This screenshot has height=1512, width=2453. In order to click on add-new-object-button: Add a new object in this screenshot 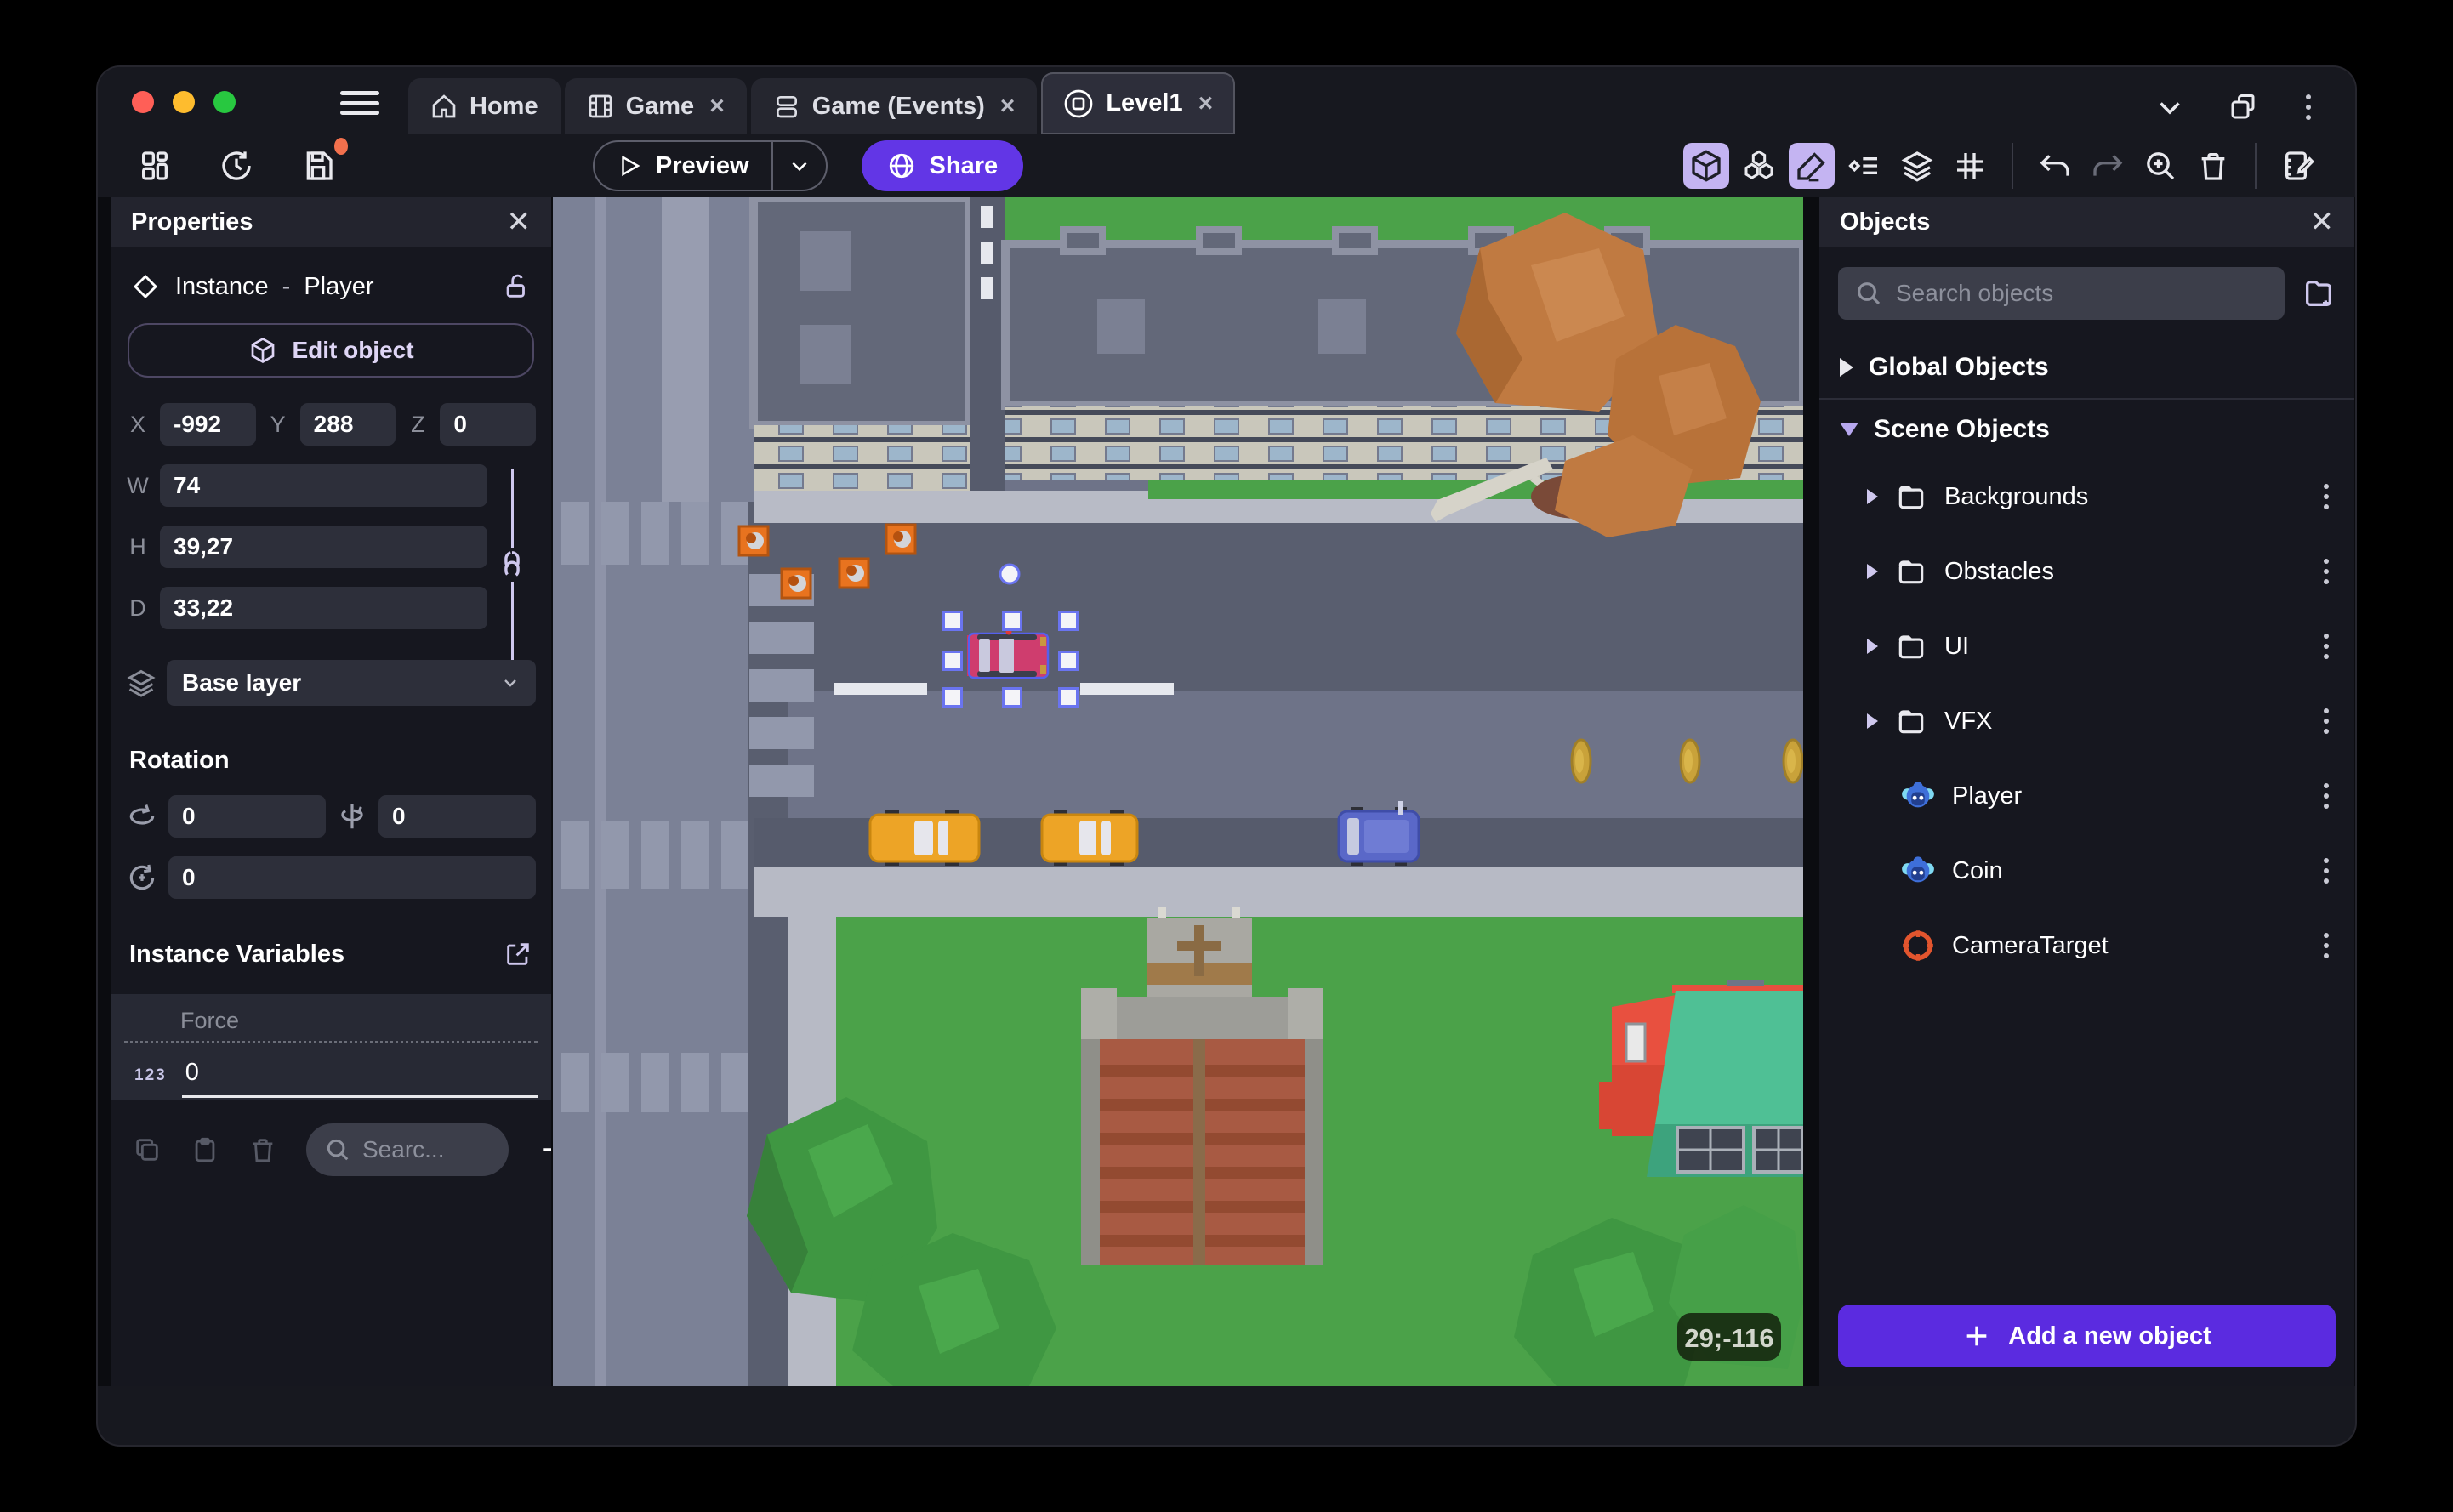, I will do `click(2087, 1336)`.